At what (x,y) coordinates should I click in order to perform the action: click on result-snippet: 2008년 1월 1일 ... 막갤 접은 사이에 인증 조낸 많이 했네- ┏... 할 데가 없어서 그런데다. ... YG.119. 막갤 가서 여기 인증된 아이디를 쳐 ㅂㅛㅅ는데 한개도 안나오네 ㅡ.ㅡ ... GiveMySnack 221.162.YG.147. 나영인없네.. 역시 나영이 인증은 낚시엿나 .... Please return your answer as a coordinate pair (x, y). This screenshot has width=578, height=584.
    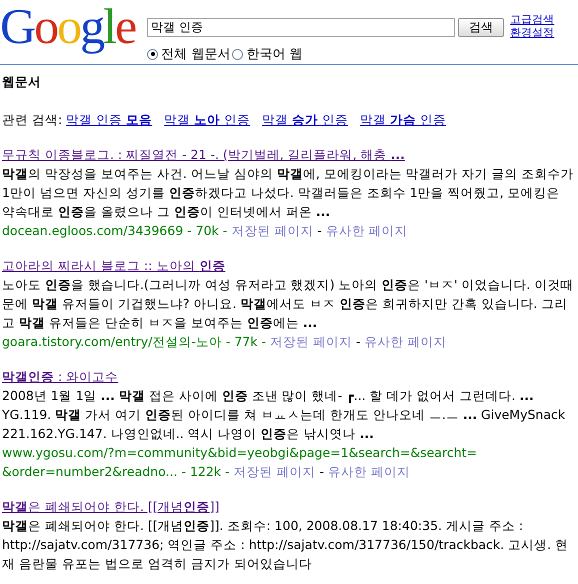
    Looking at the image, I should click on (284, 415).